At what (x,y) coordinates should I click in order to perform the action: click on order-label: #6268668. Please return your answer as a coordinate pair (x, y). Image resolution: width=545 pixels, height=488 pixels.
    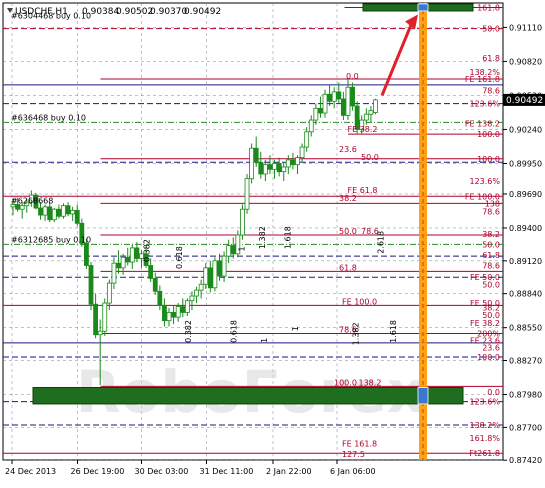
    Looking at the image, I should click on (32, 201).